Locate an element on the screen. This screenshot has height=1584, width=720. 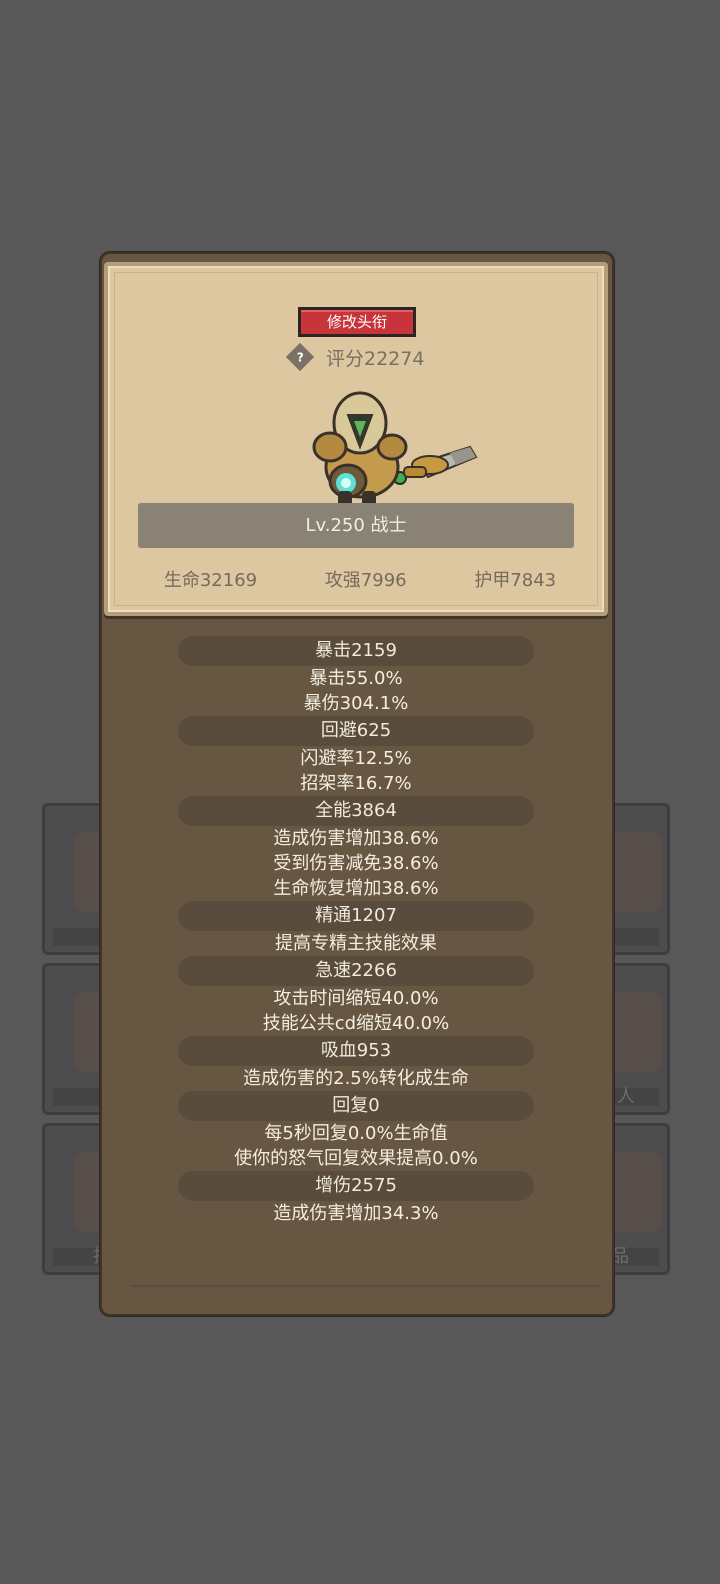
stat-line: 受到伤害减免38.6% is located at coordinates (356, 863).